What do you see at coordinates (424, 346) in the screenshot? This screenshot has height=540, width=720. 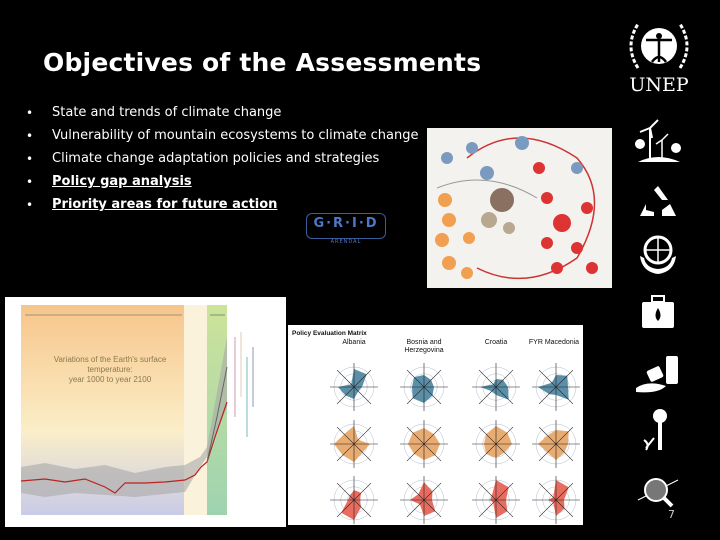 I see `matrix-column-label: Bosnia and Herzegovina` at bounding box center [424, 346].